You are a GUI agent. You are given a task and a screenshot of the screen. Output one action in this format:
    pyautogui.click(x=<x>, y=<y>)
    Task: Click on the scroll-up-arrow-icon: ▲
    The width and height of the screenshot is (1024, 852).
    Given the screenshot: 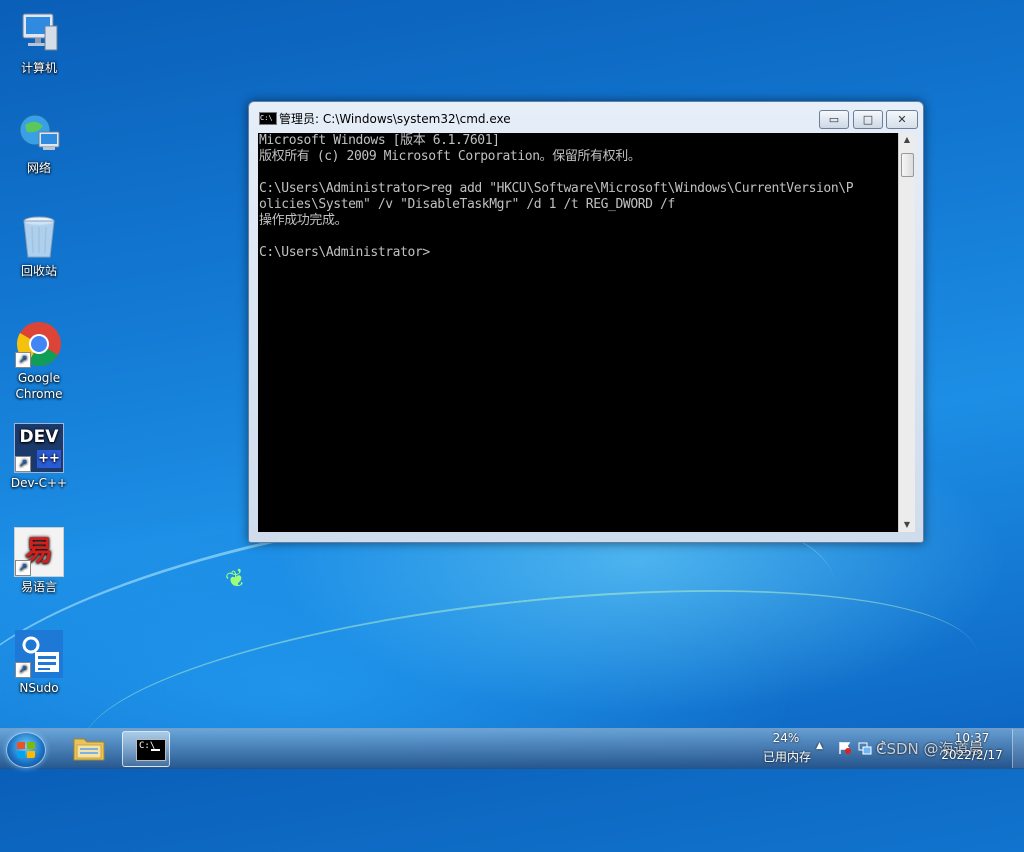 What is the action you would take?
    pyautogui.click(x=907, y=140)
    